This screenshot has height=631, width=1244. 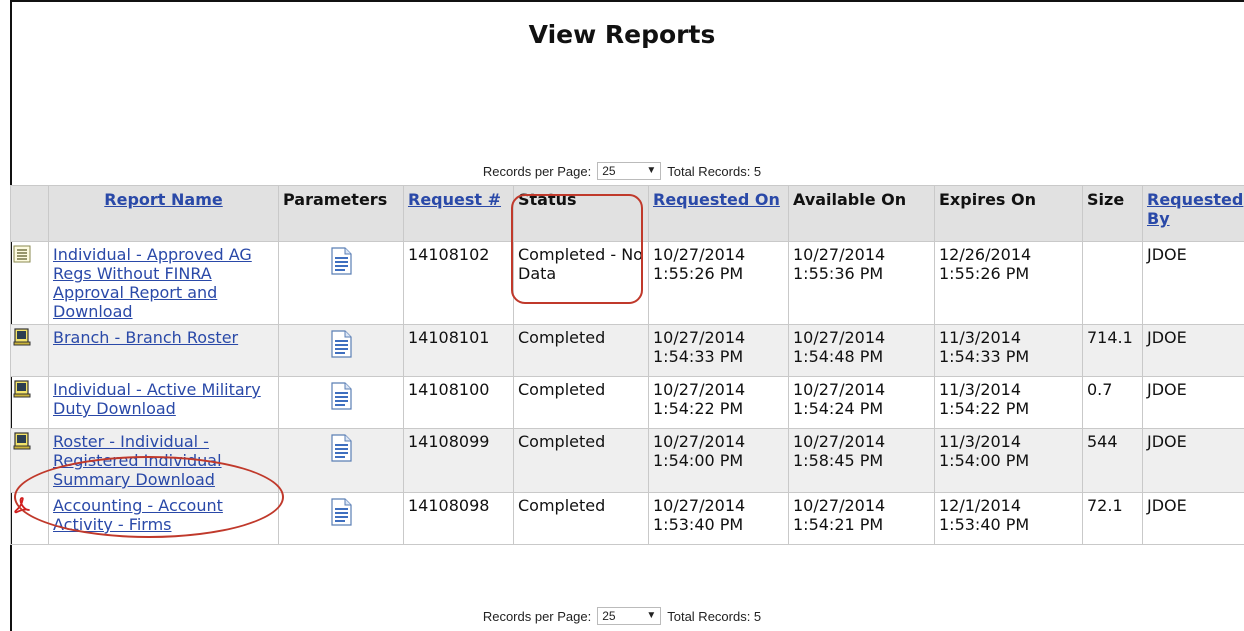 I want to click on sort-requested-on-link: Requested On, so click(x=716, y=199).